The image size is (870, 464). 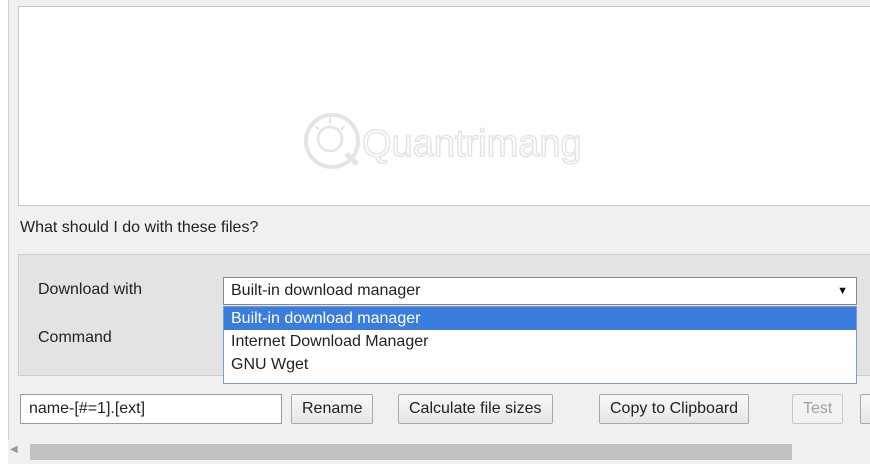 I want to click on download-manager-select: Built-in download manager ▼, so click(x=540, y=291).